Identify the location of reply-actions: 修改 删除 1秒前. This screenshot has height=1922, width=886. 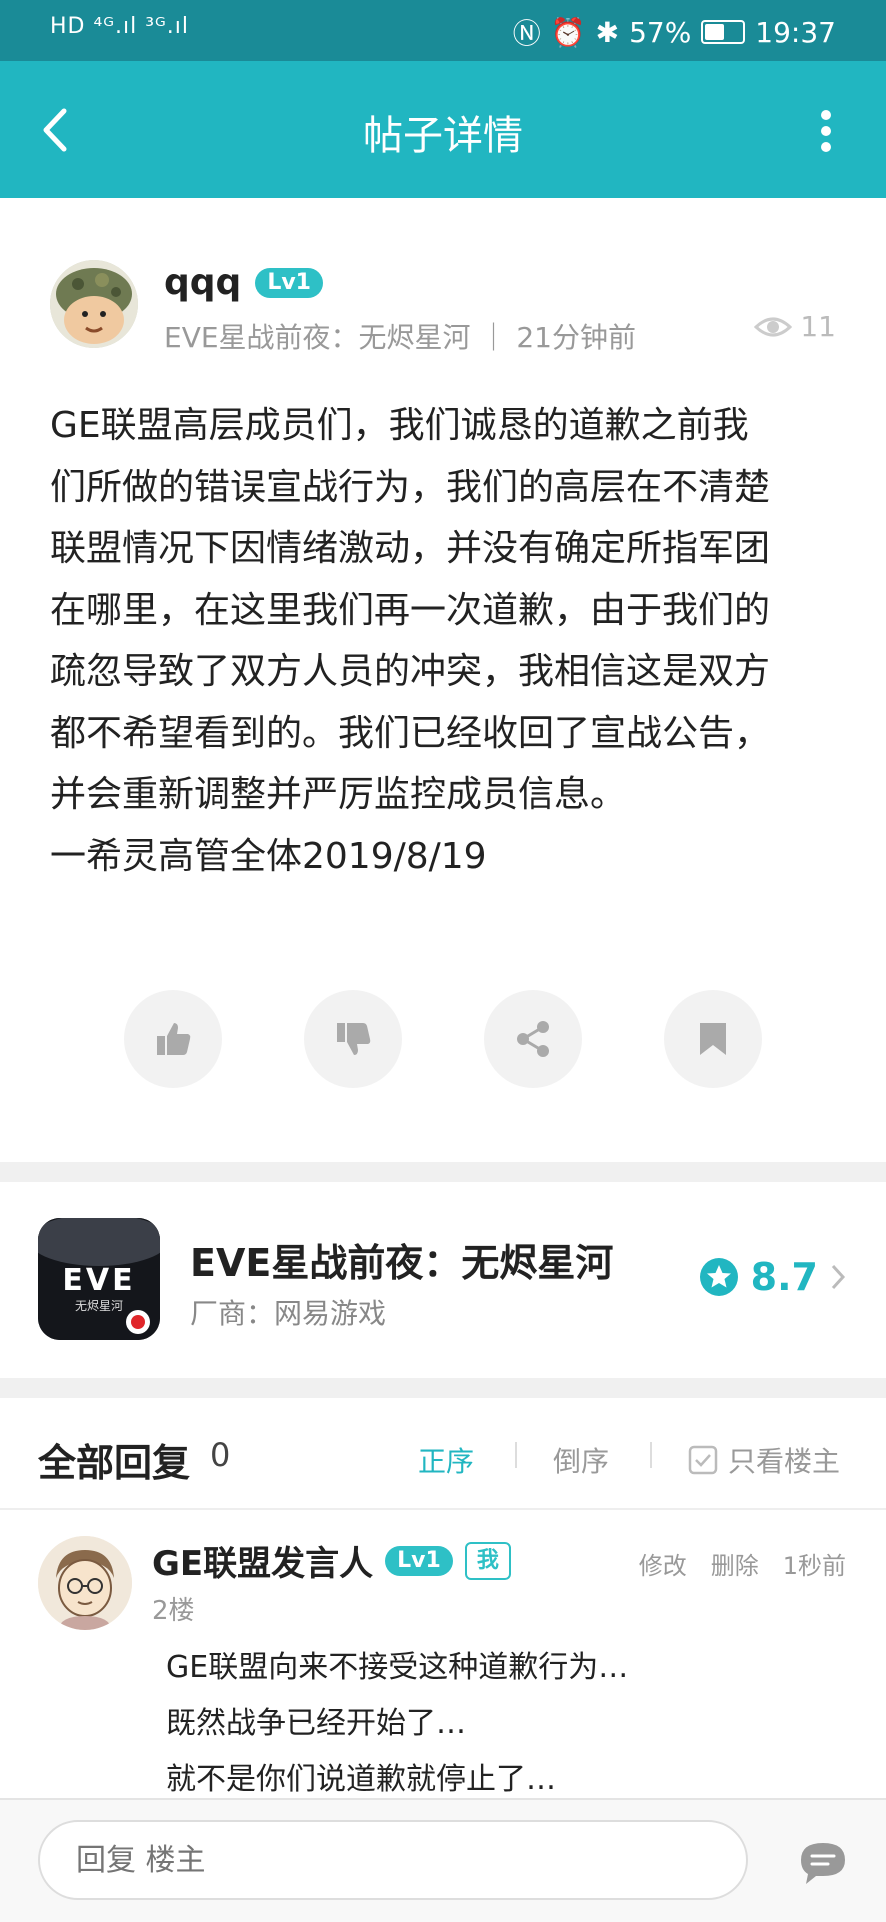
(742, 1563).